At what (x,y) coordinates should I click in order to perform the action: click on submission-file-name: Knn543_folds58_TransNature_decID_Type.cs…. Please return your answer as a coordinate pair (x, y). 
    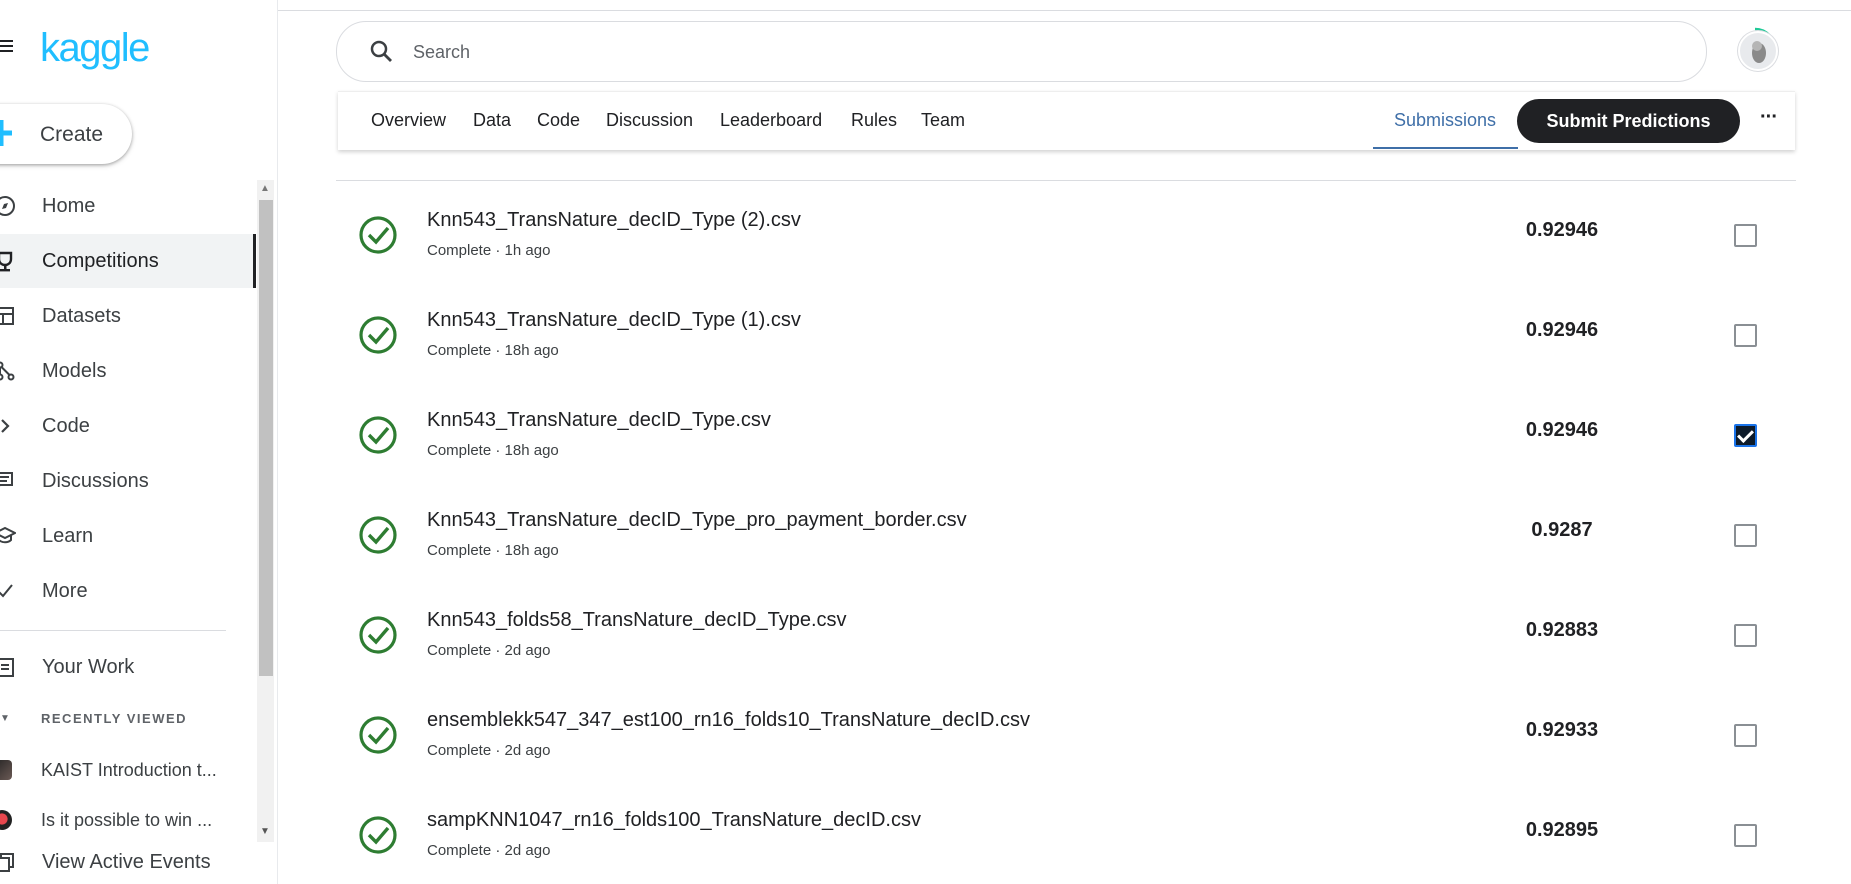
    Looking at the image, I should click on (637, 620).